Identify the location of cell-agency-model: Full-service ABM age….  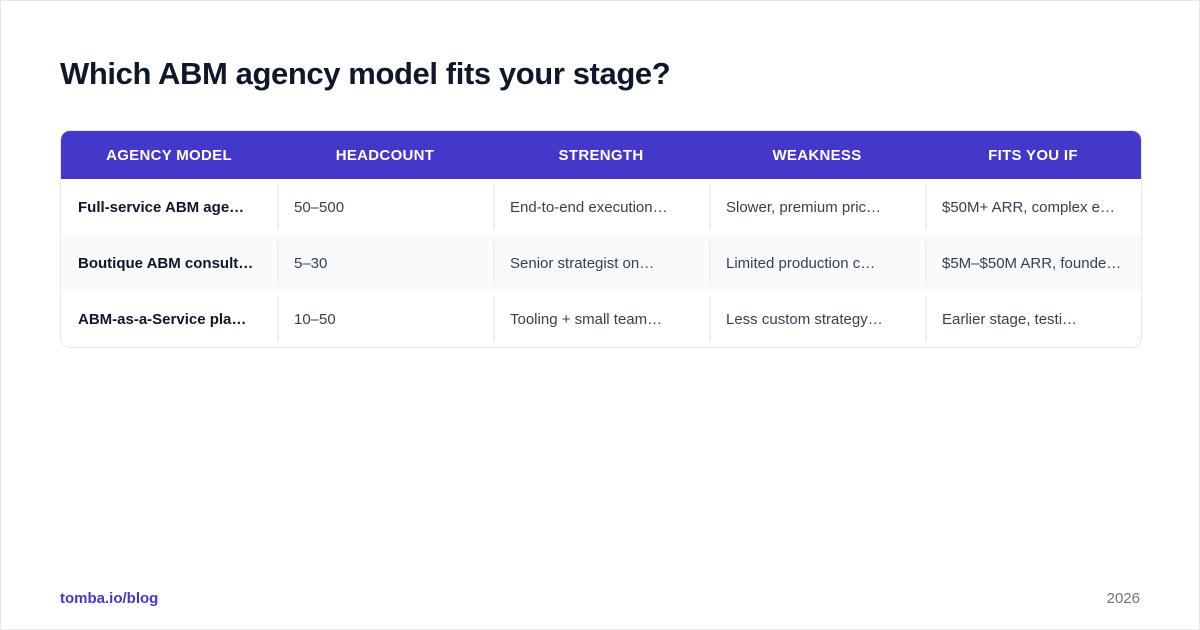
(161, 207).